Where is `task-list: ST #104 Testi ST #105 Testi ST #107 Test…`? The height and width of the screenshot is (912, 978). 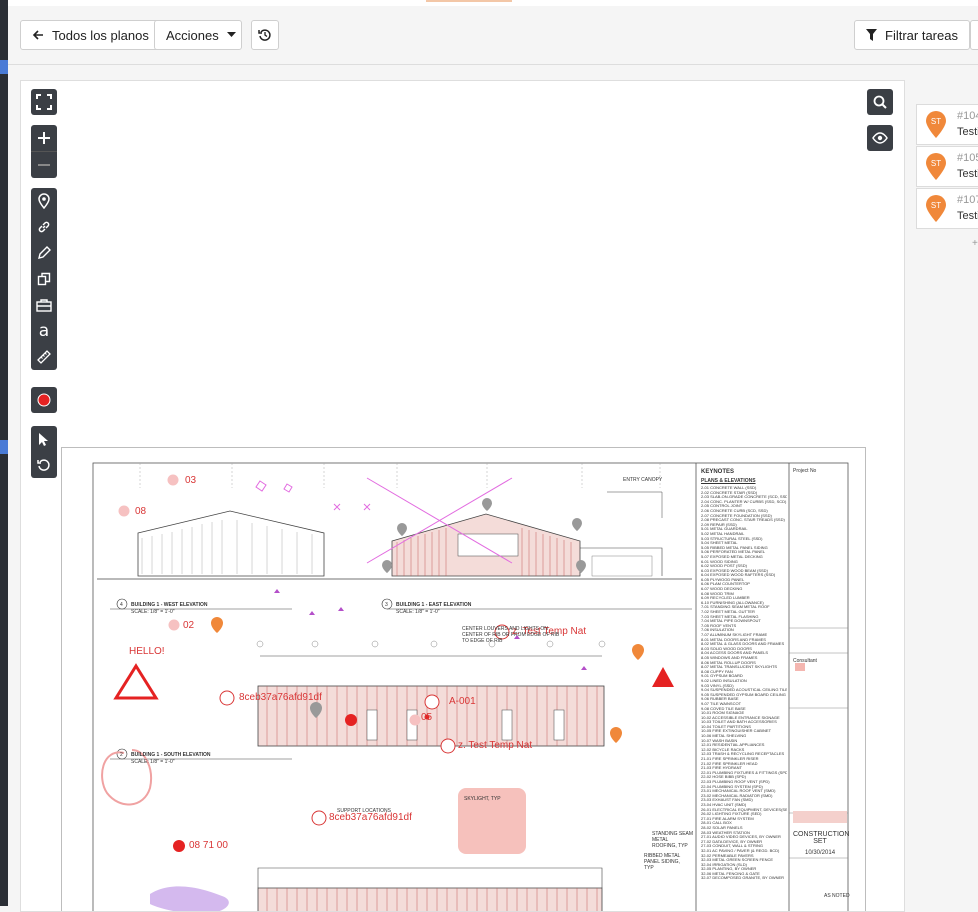 task-list: ST #104 Testi ST #105 Testi ST #107 Test… is located at coordinates (947, 167).